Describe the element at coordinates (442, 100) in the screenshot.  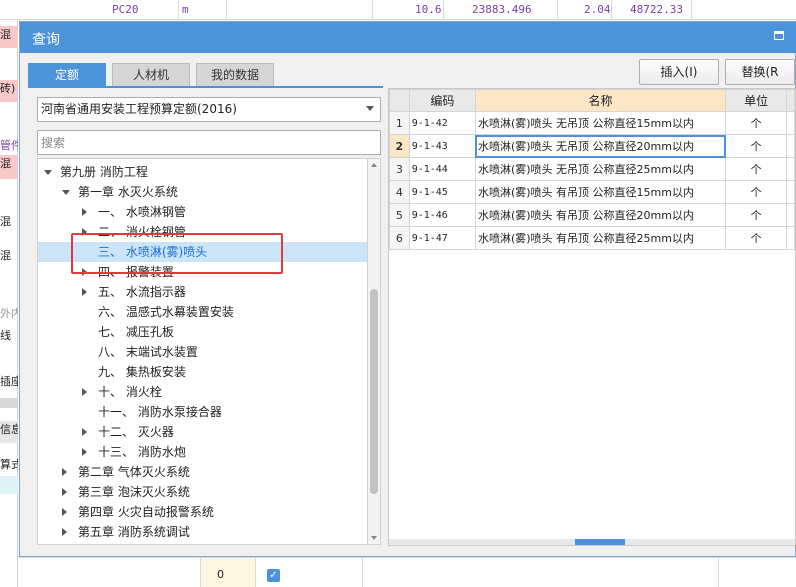
I see `column-header-code: 编码` at that location.